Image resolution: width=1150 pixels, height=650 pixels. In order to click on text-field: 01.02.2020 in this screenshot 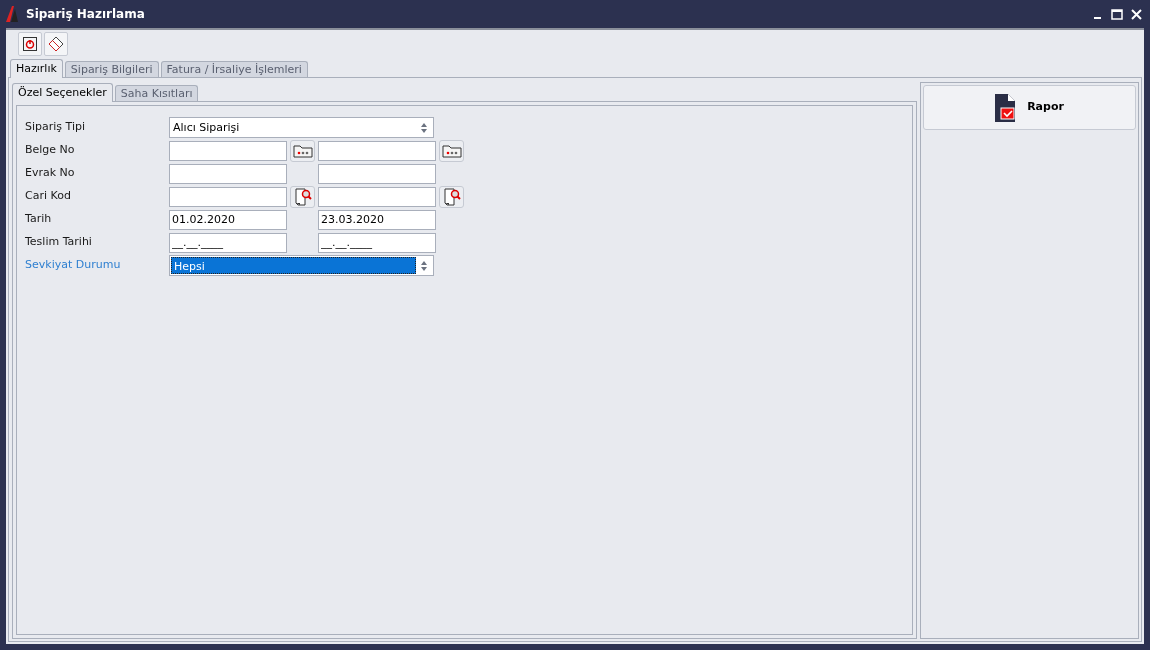, I will do `click(228, 219)`.